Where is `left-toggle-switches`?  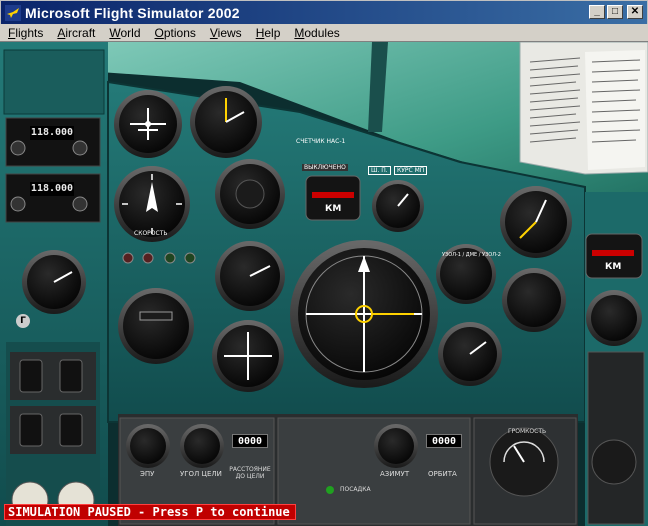 left-toggle-switches is located at coordinates (51, 403).